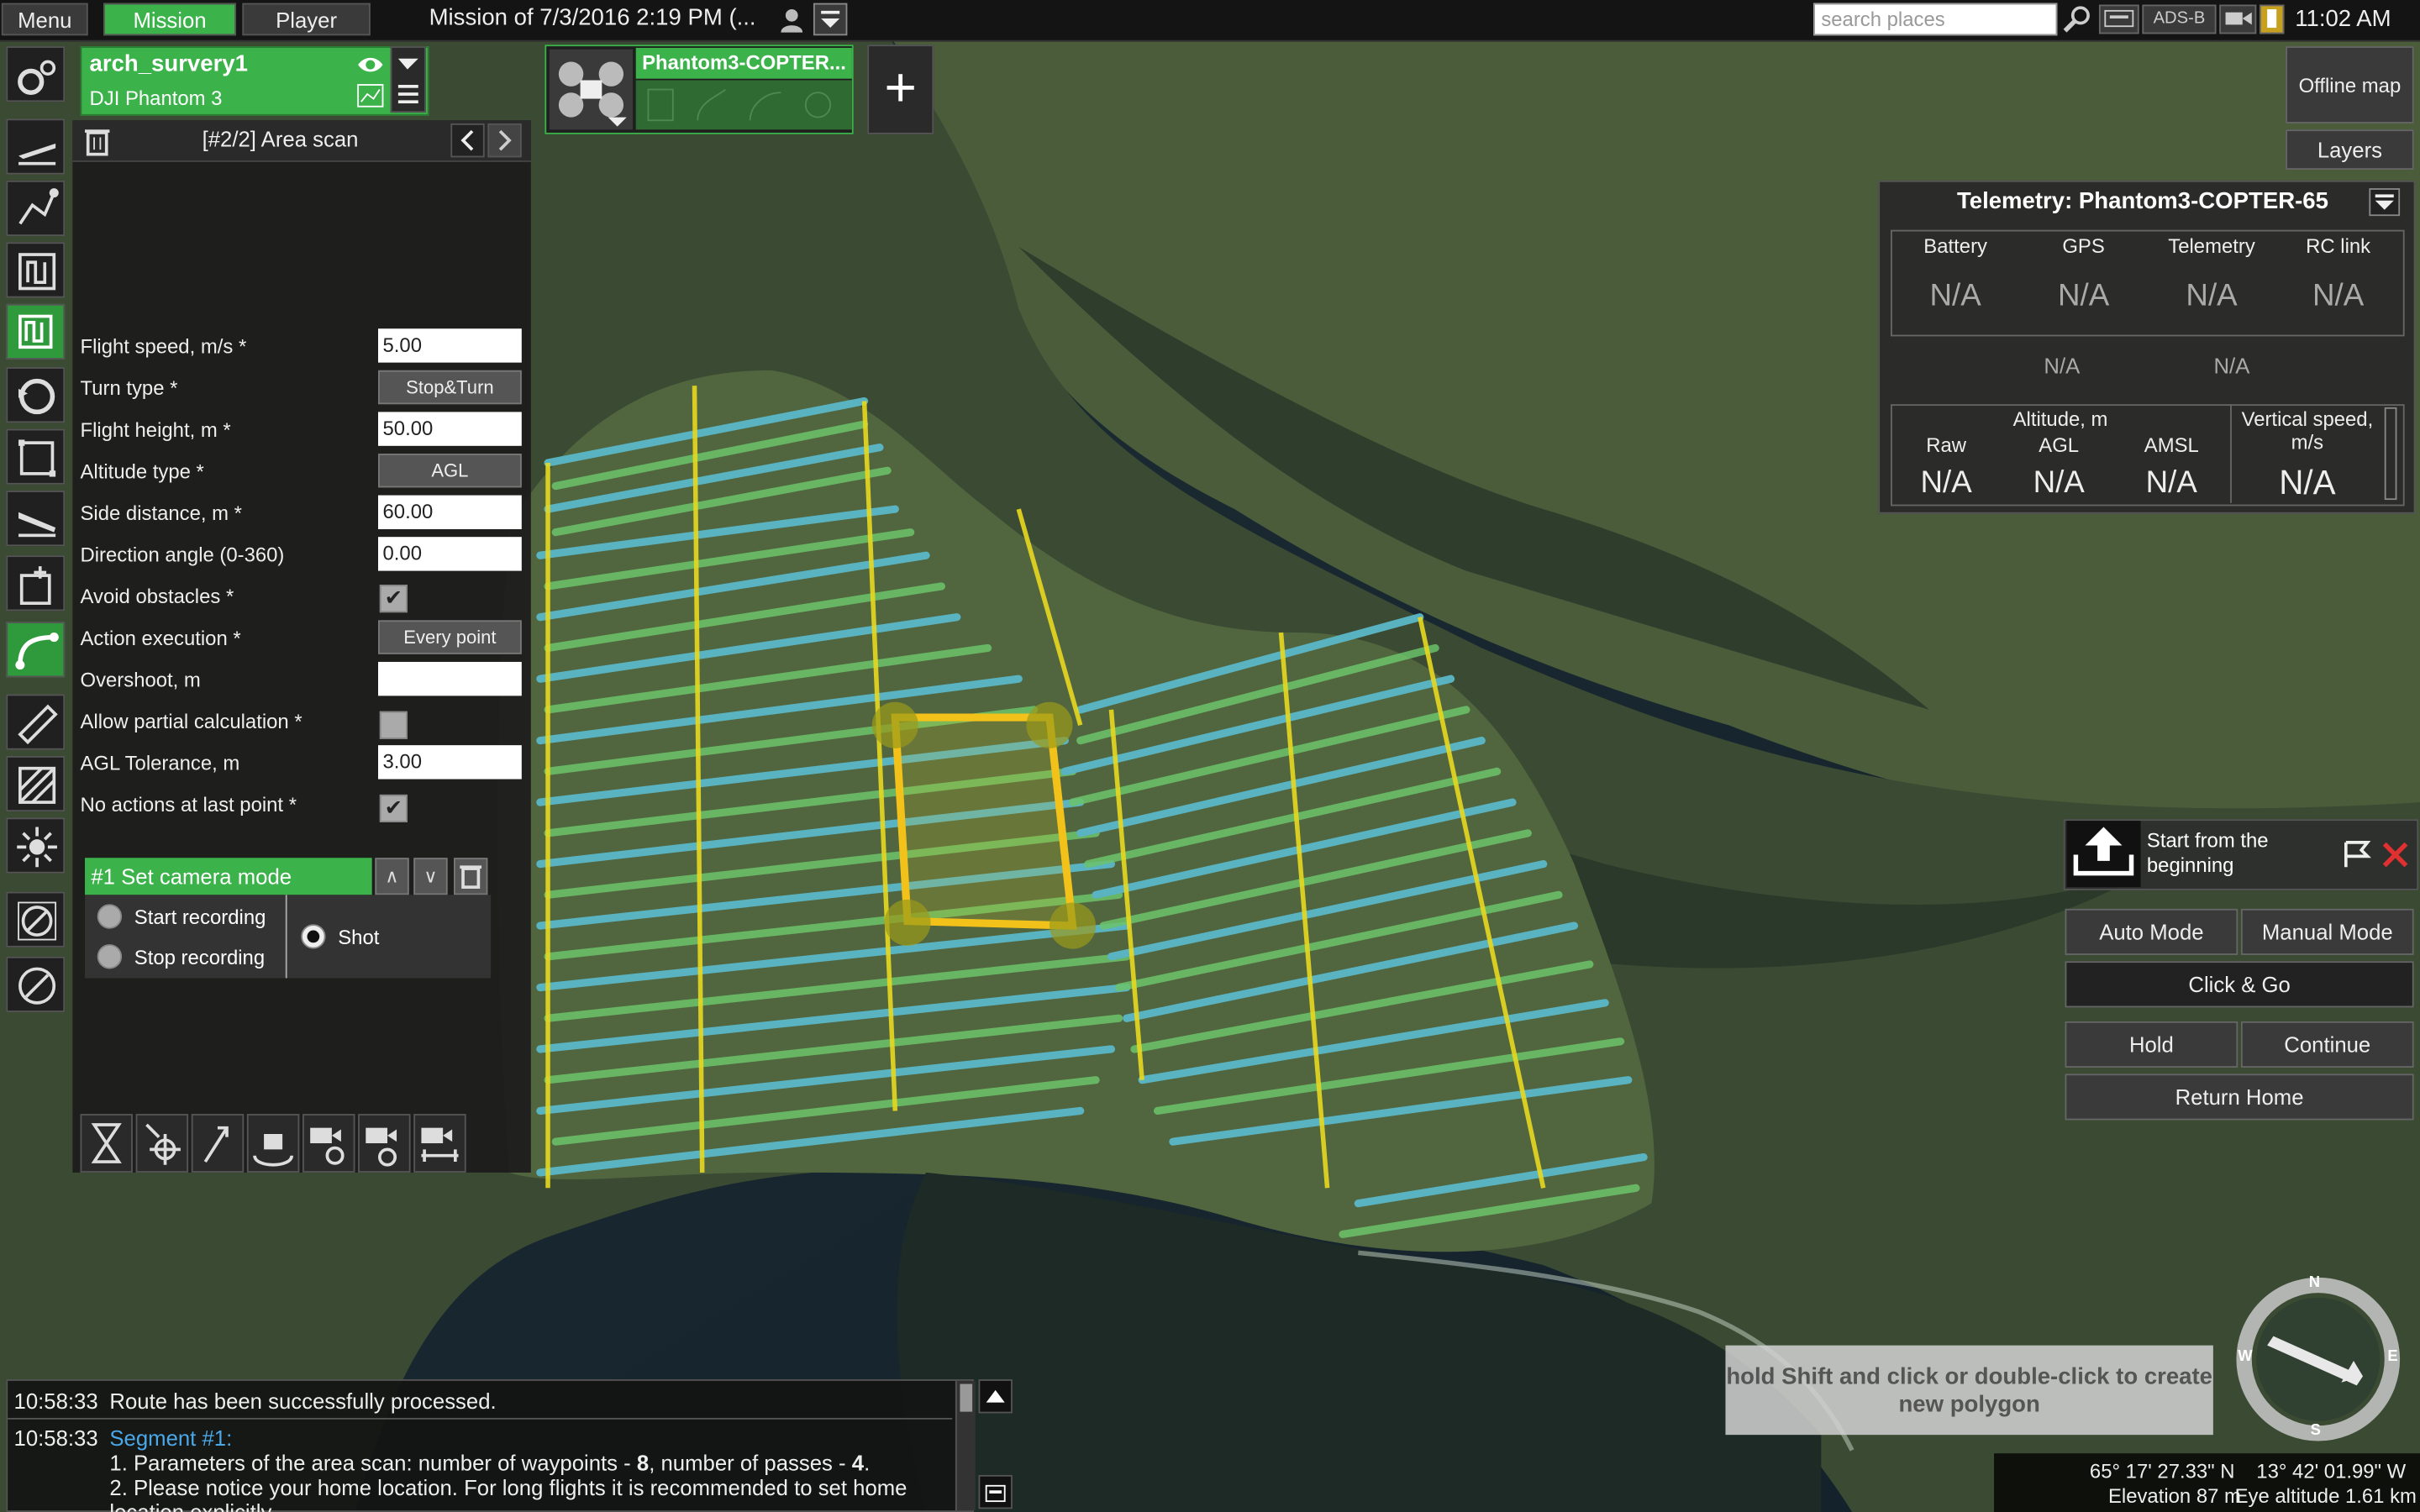 This screenshot has height=1512, width=2420. What do you see at coordinates (792, 20) in the screenshot?
I see `user-icon` at bounding box center [792, 20].